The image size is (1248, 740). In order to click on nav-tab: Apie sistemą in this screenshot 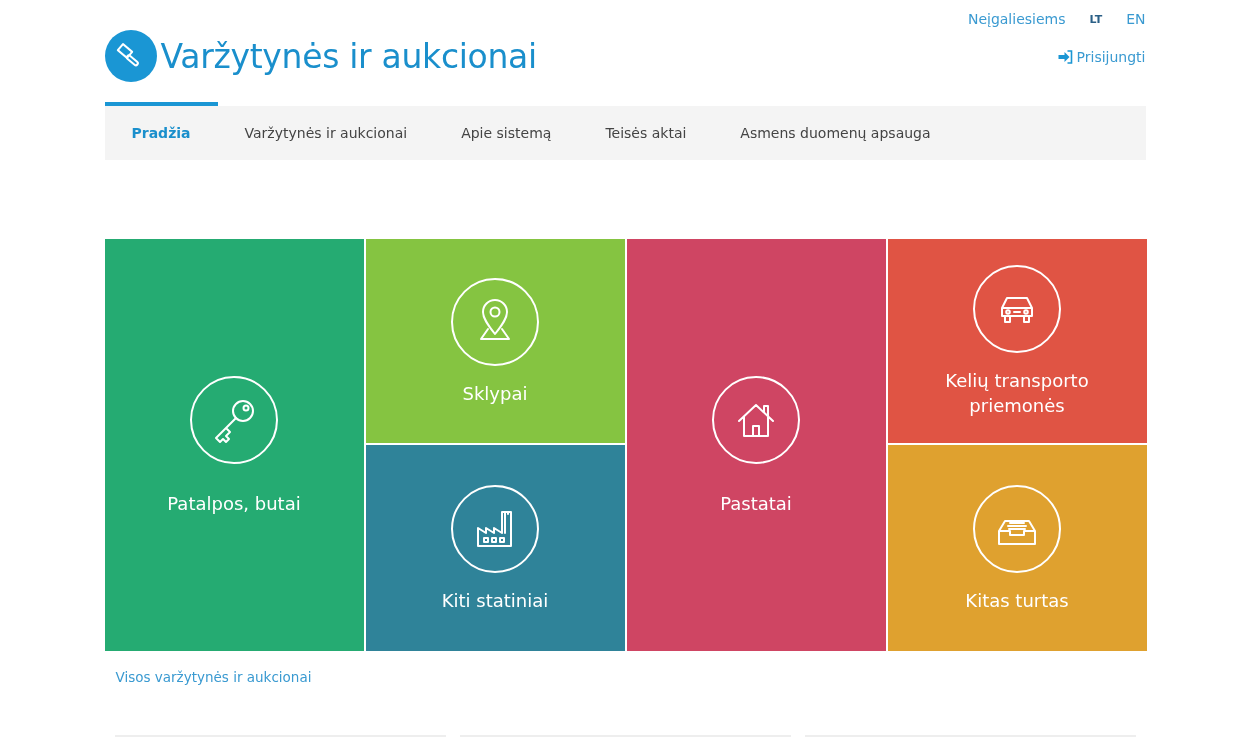, I will do `click(506, 131)`.